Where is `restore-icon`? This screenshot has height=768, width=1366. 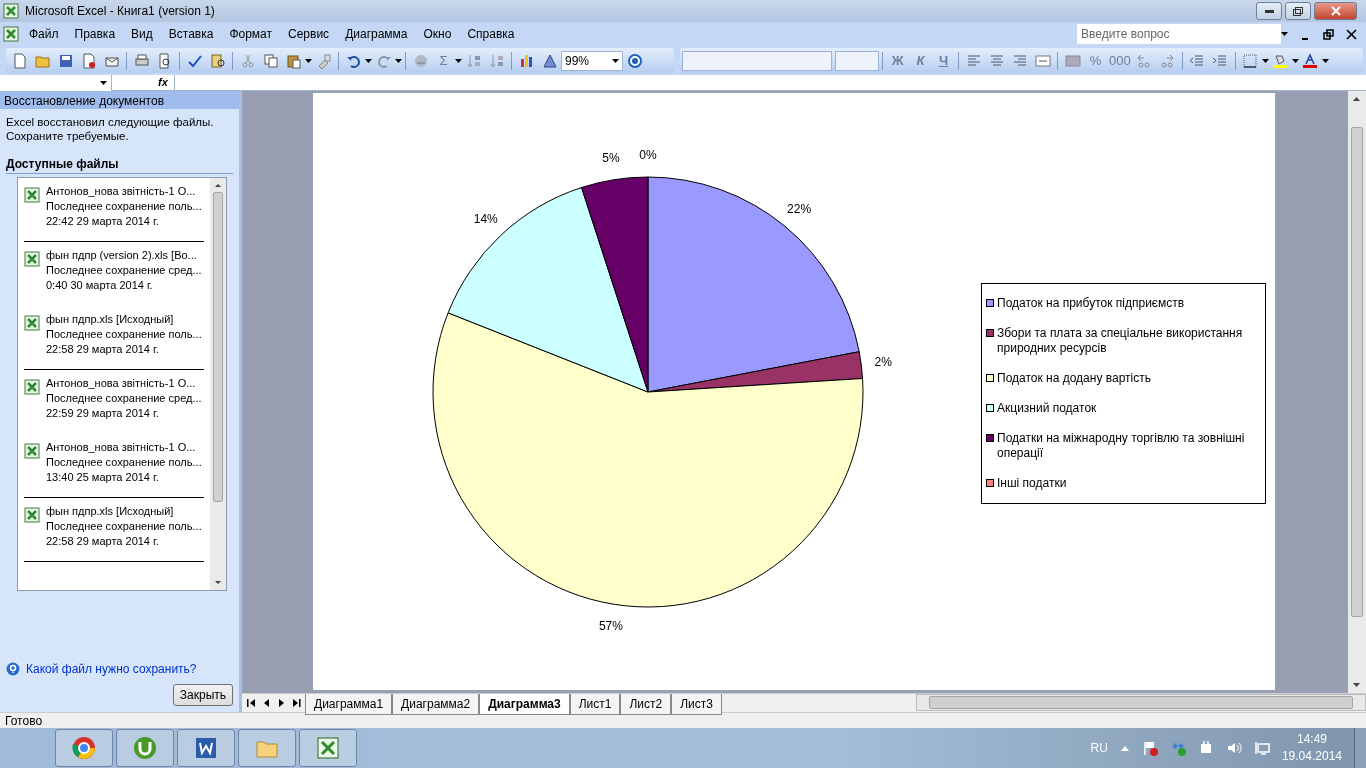 restore-icon is located at coordinates (1328, 34).